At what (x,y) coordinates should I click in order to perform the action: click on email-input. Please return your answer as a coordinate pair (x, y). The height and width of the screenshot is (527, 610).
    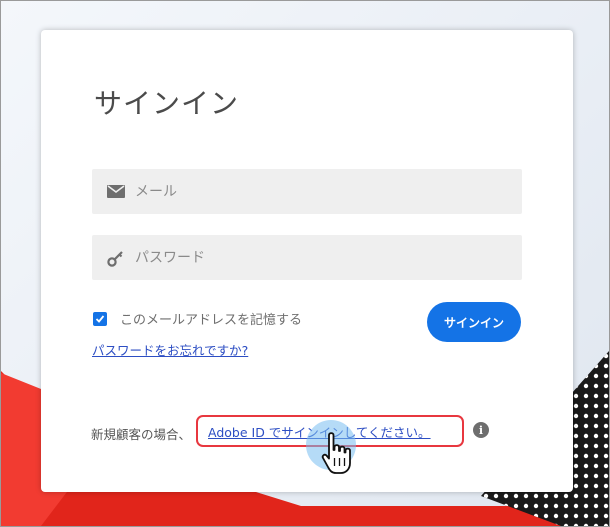
    Looking at the image, I should click on (315, 191).